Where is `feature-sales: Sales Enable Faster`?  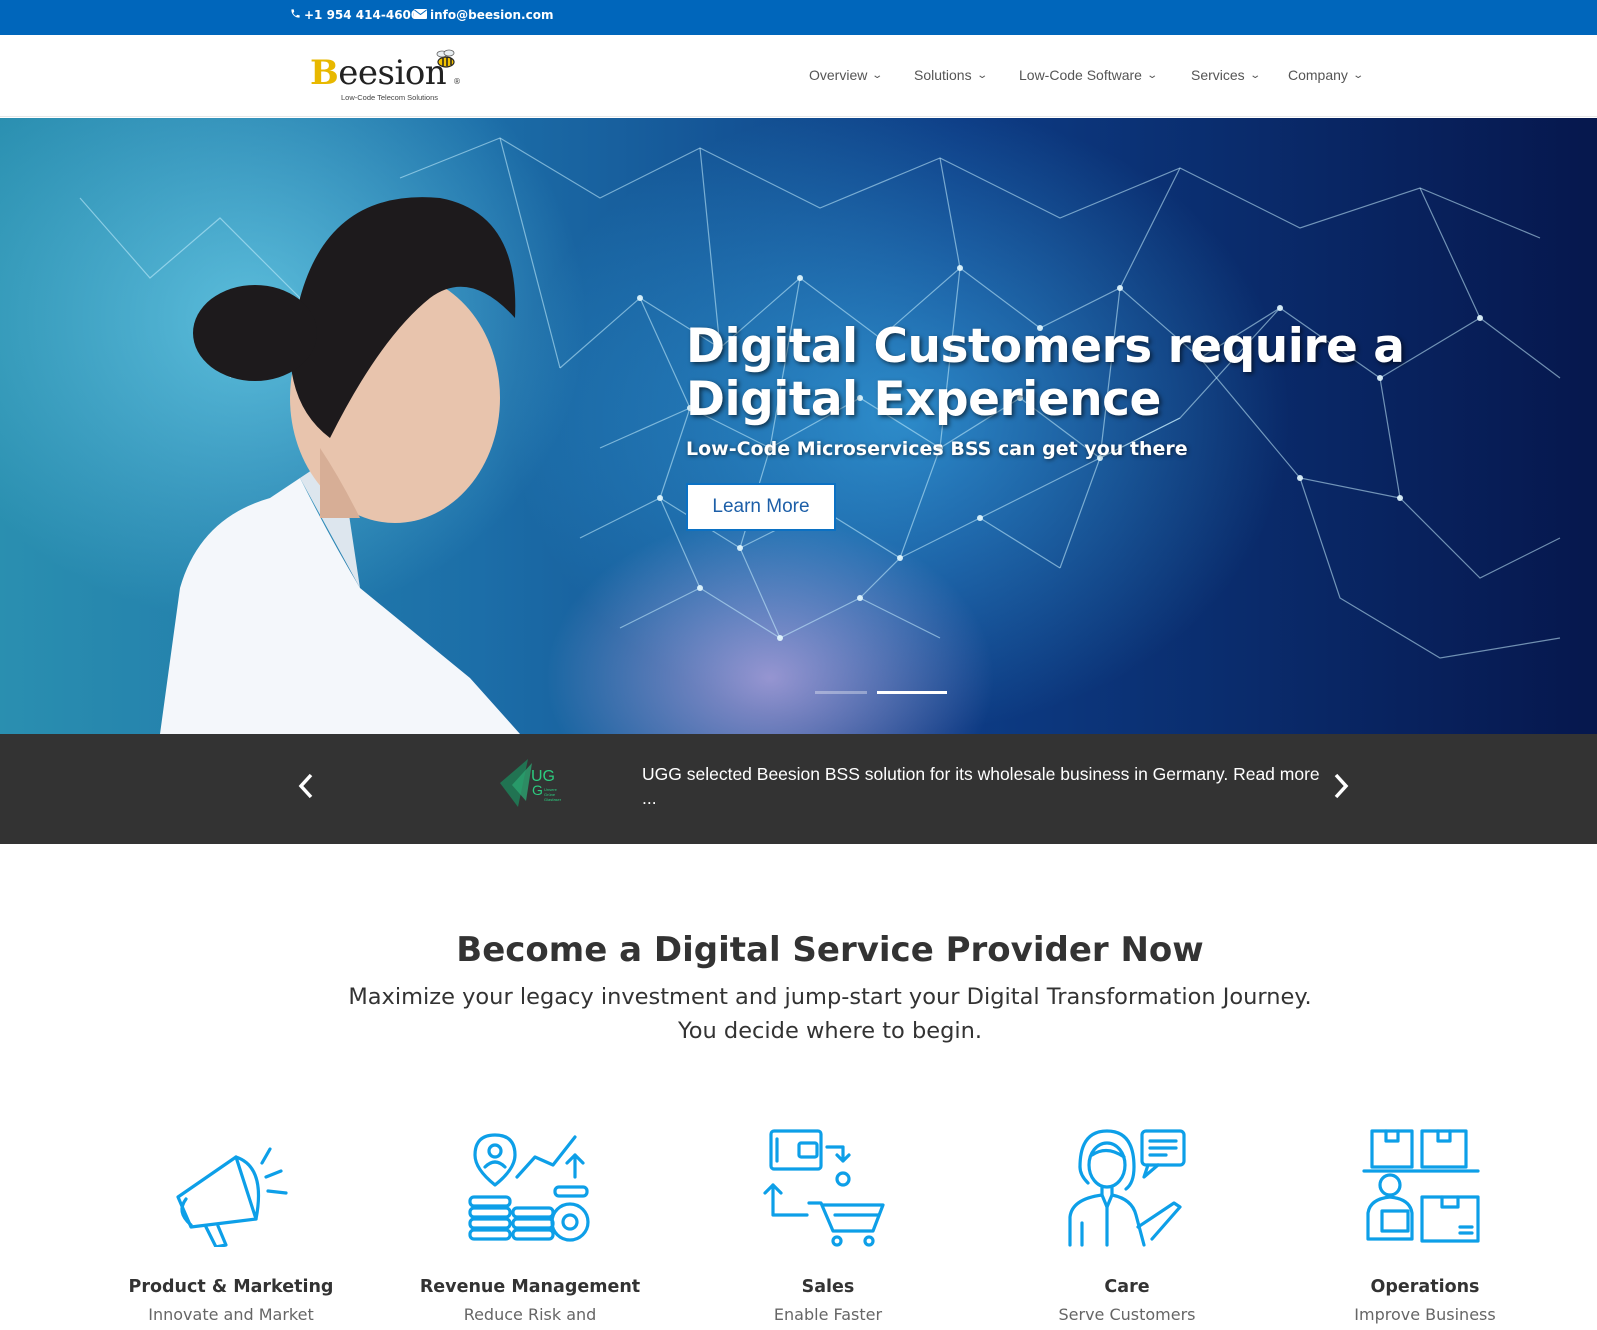
feature-sales: Sales Enable Faster is located at coordinates (828, 1225).